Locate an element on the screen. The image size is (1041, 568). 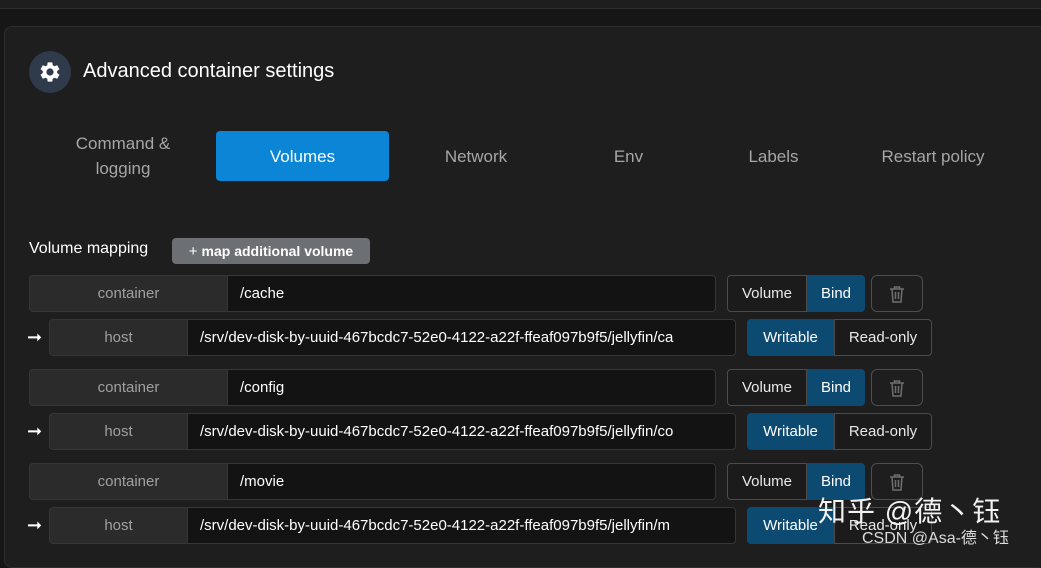
container-path-input: /movie is located at coordinates (471, 481).